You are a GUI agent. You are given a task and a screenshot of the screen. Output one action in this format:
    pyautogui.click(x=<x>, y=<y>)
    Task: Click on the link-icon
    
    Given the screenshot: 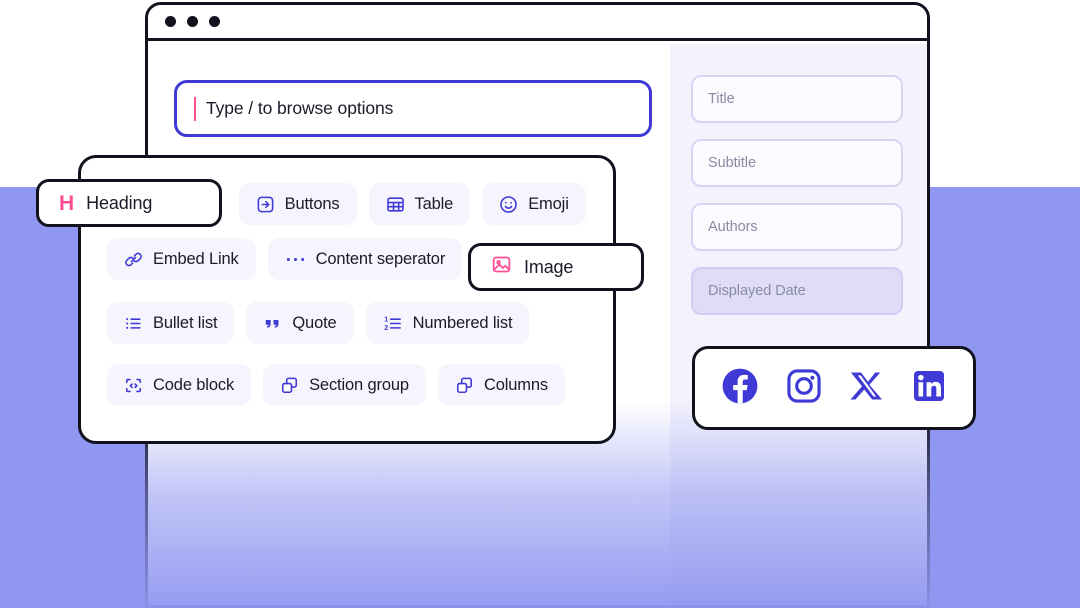 What is the action you would take?
    pyautogui.click(x=133, y=259)
    